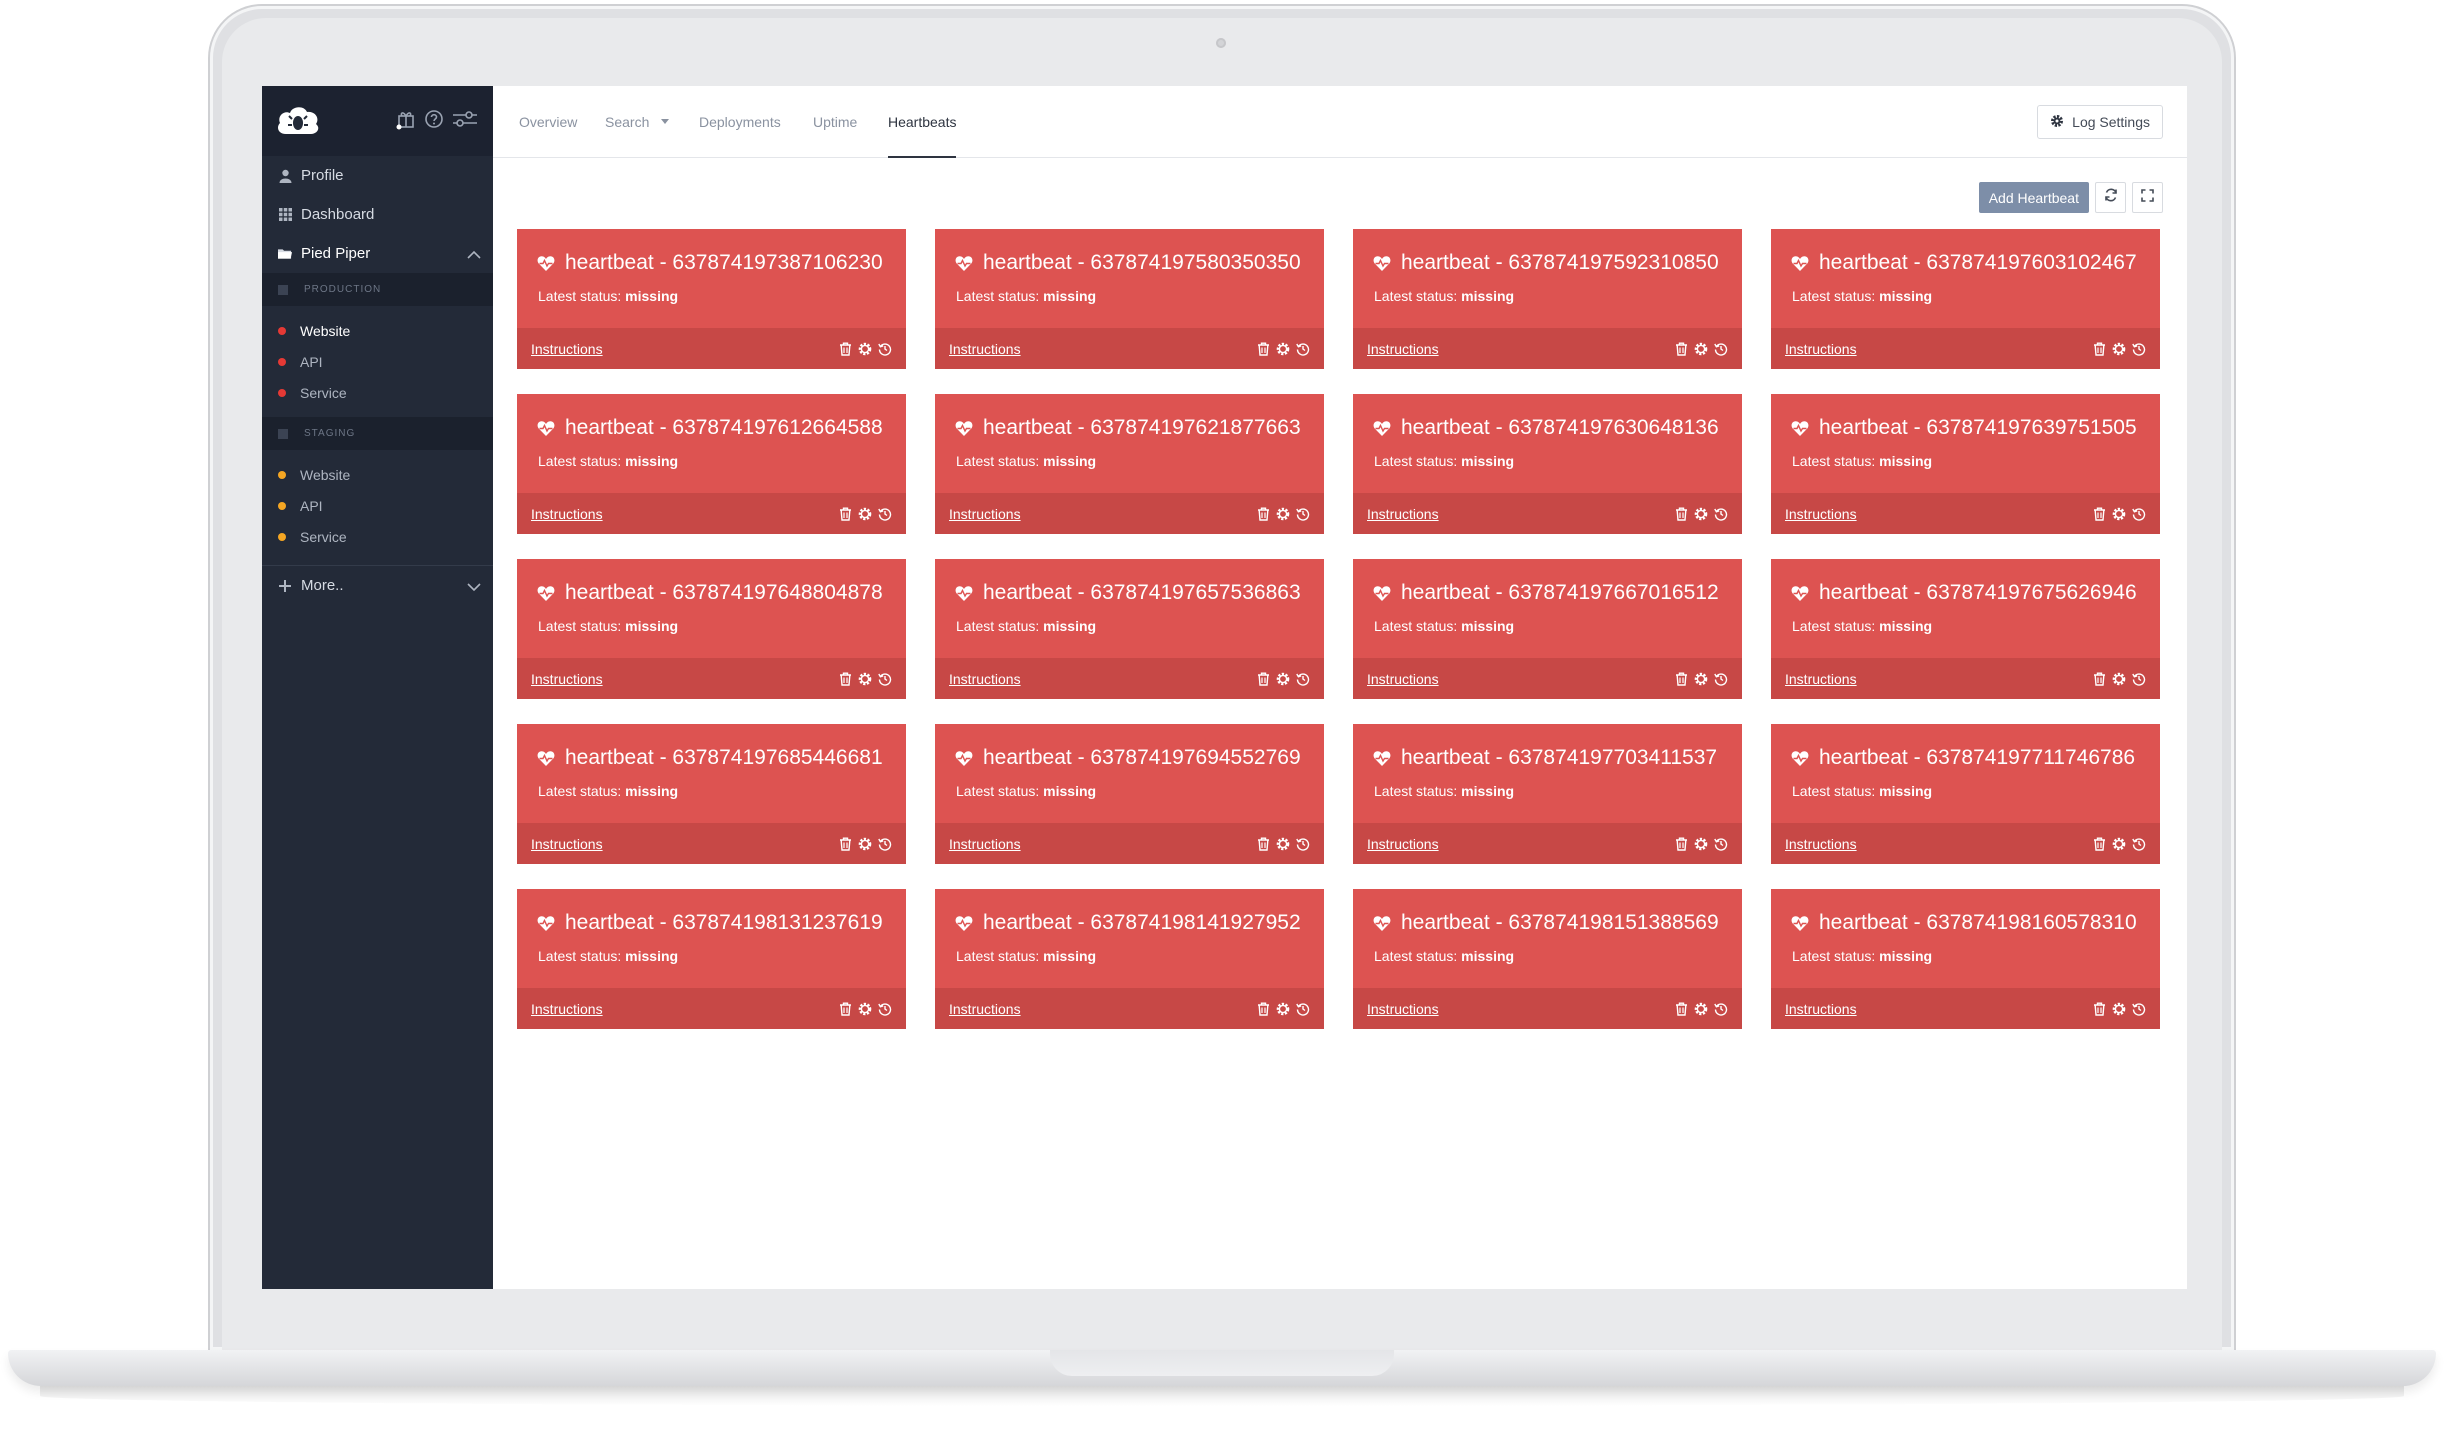  I want to click on heartbeat-name: heartbeat - 637874197592310850, so click(1560, 263).